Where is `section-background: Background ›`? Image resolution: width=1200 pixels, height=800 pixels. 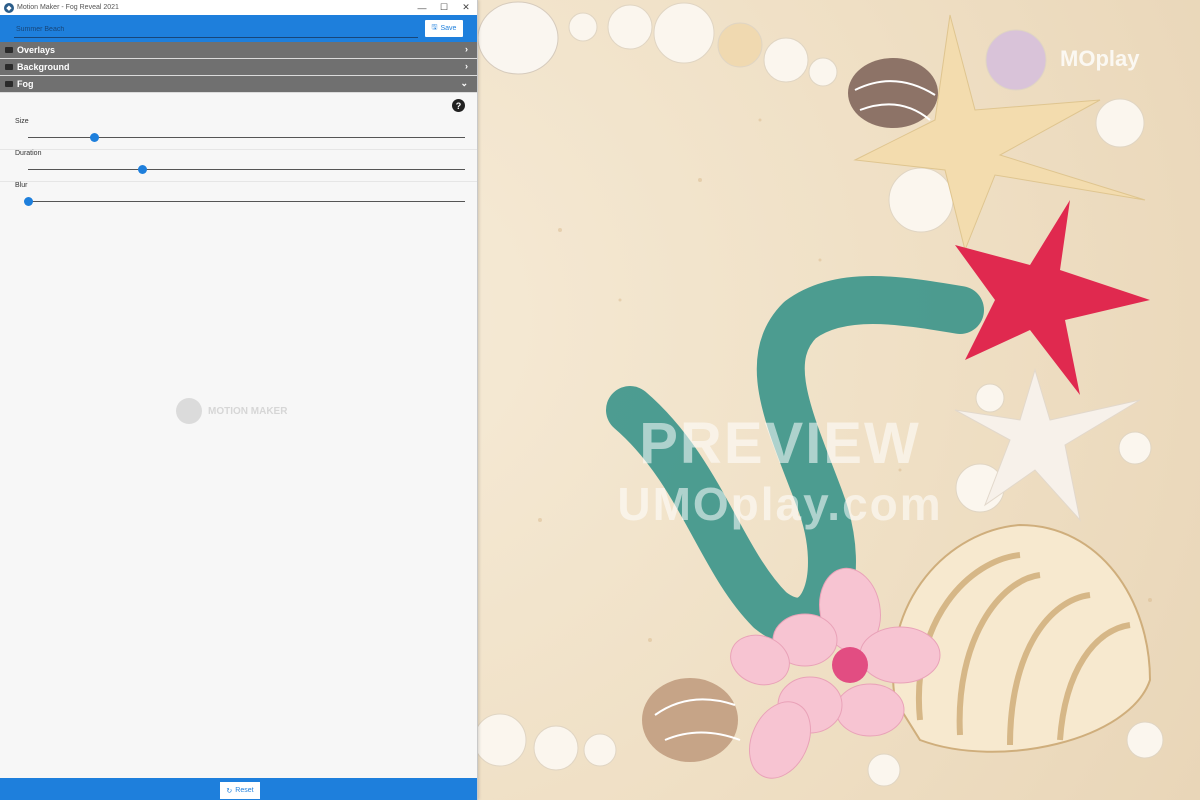
section-background: Background › is located at coordinates (238, 67).